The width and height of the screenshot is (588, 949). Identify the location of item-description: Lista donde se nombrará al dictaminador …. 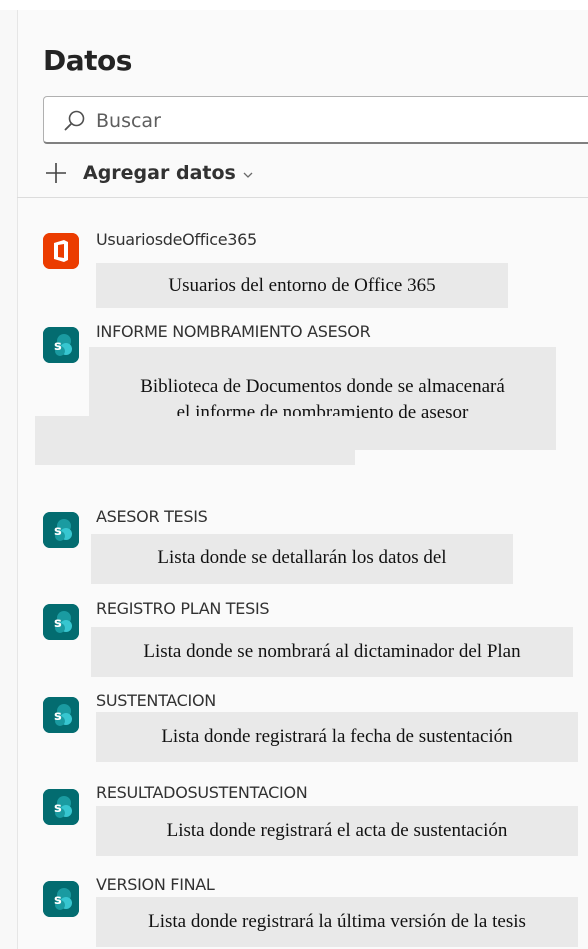
(332, 652).